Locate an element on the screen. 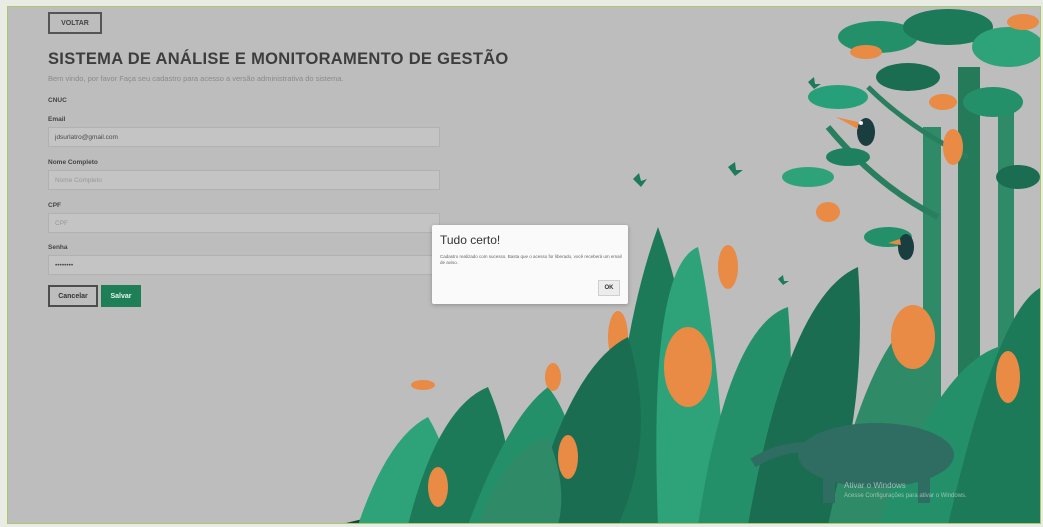  name-label: Nome Completo is located at coordinates (73, 162).